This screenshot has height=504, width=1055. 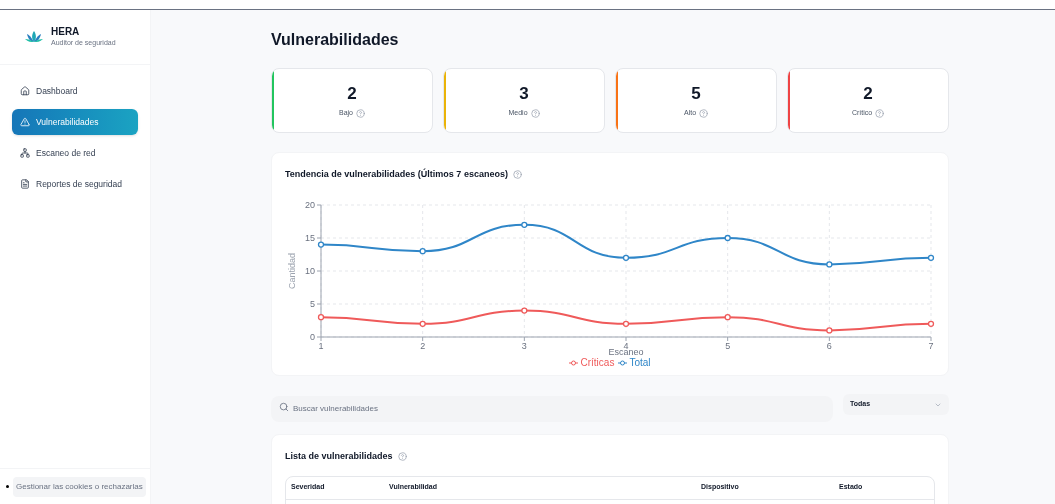 I want to click on legend-label: Críticas, so click(x=597, y=362).